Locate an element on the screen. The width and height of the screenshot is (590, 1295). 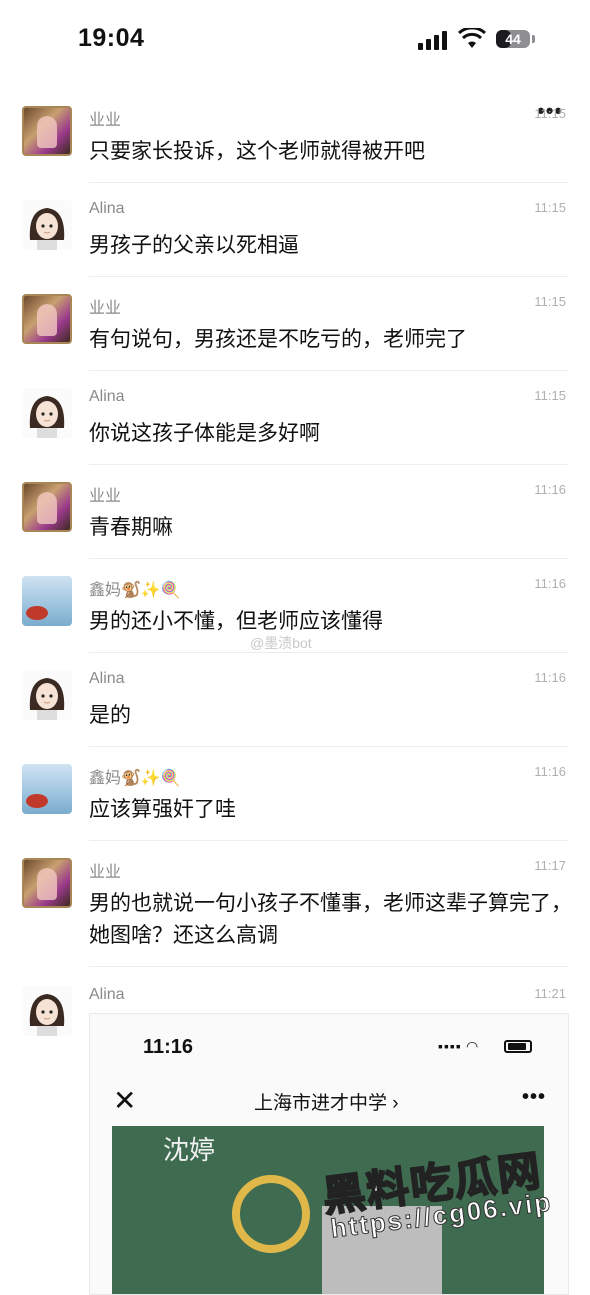
battery-icon: 44 is located at coordinates (513, 39).